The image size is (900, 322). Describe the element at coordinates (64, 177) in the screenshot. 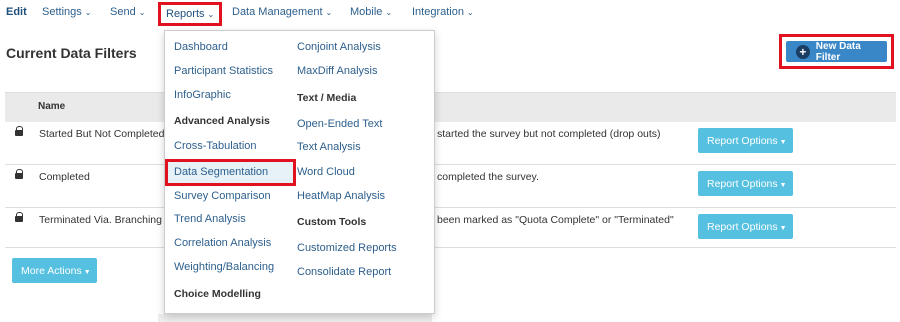

I see `filter-name: Completed` at that location.